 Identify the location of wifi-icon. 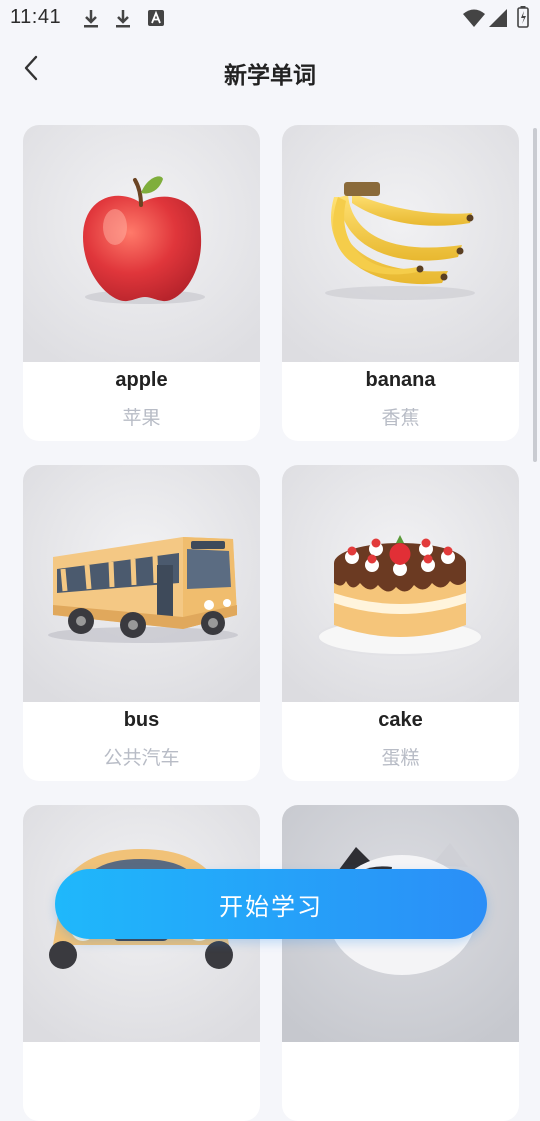
(474, 18).